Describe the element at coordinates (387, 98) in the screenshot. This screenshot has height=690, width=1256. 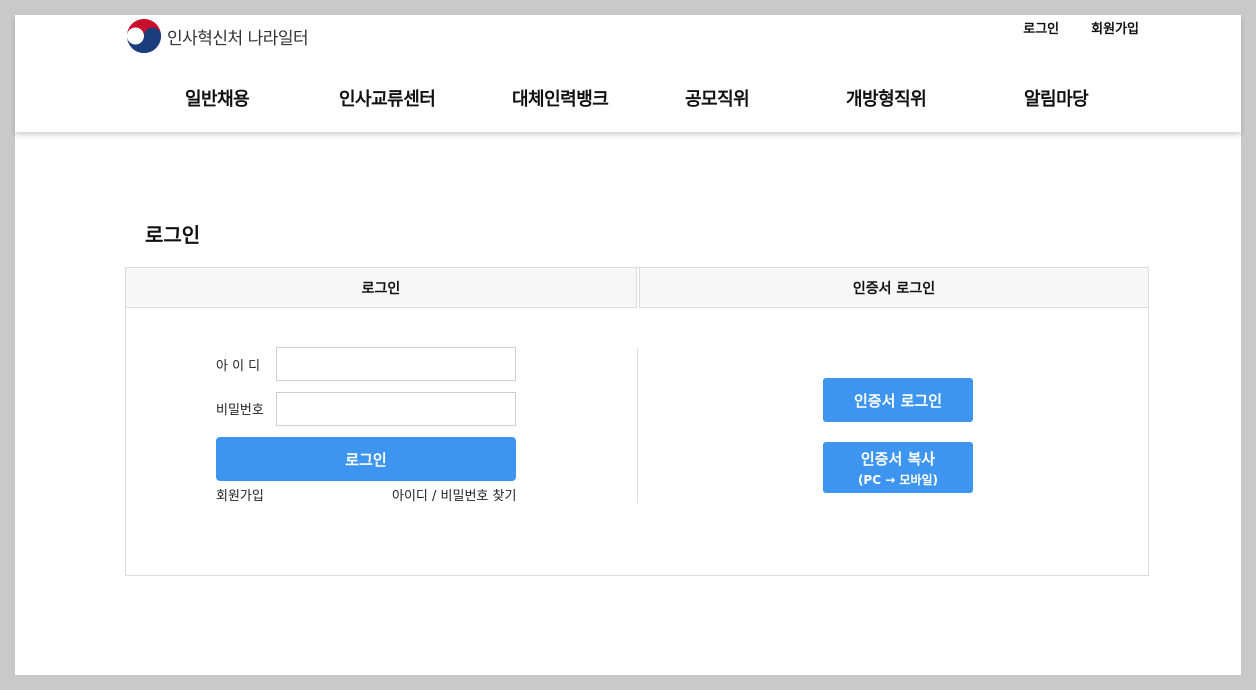
I see `nav-personnel-exchange-center: 인사교류센터` at that location.